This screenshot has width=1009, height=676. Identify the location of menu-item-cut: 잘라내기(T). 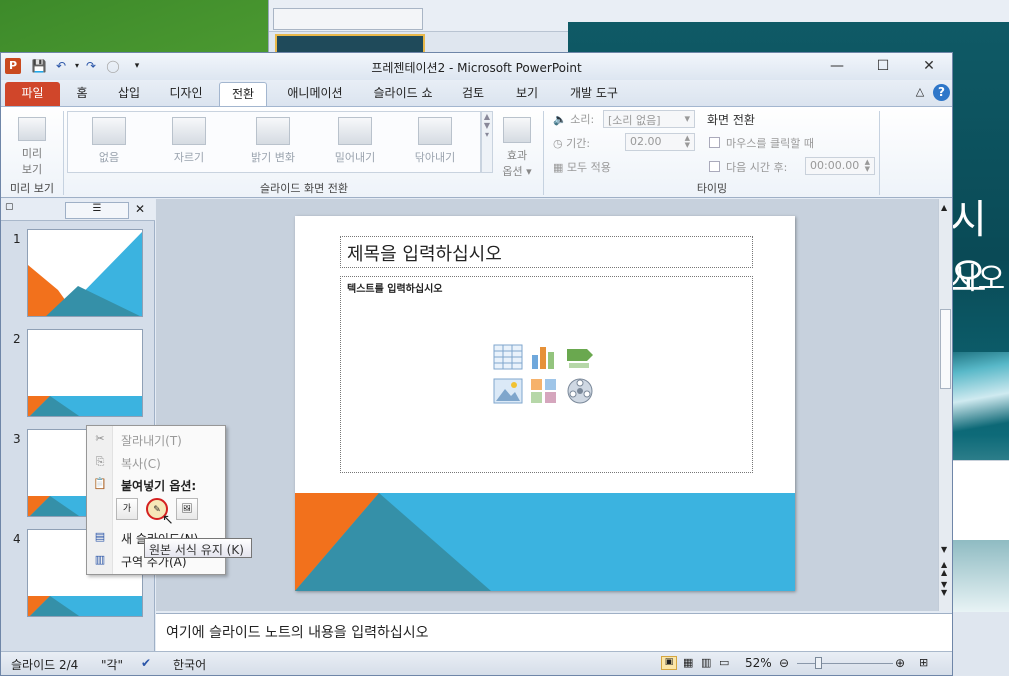
(151, 440).